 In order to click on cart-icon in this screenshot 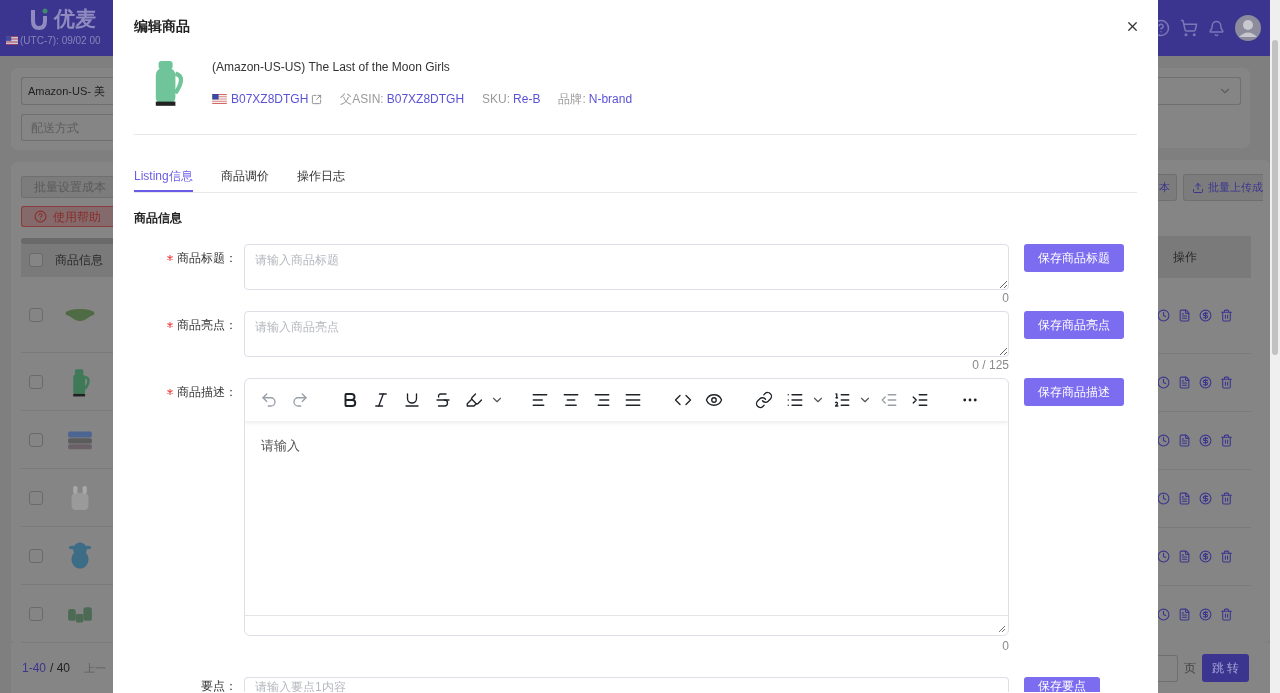, I will do `click(1189, 28)`.